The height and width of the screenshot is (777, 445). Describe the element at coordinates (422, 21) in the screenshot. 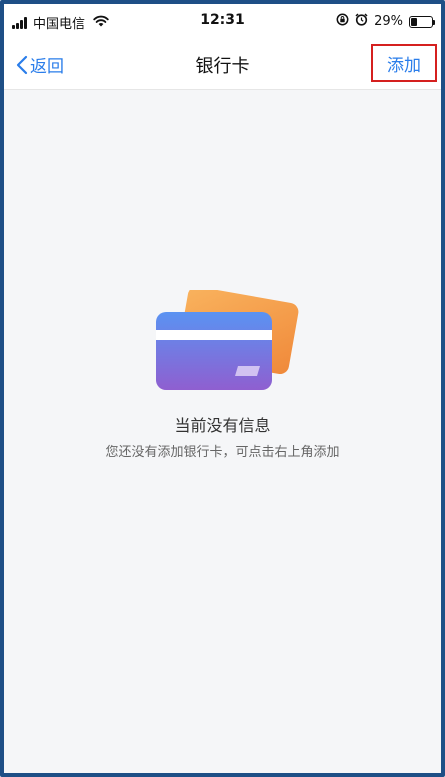

I see `battery-icon` at that location.